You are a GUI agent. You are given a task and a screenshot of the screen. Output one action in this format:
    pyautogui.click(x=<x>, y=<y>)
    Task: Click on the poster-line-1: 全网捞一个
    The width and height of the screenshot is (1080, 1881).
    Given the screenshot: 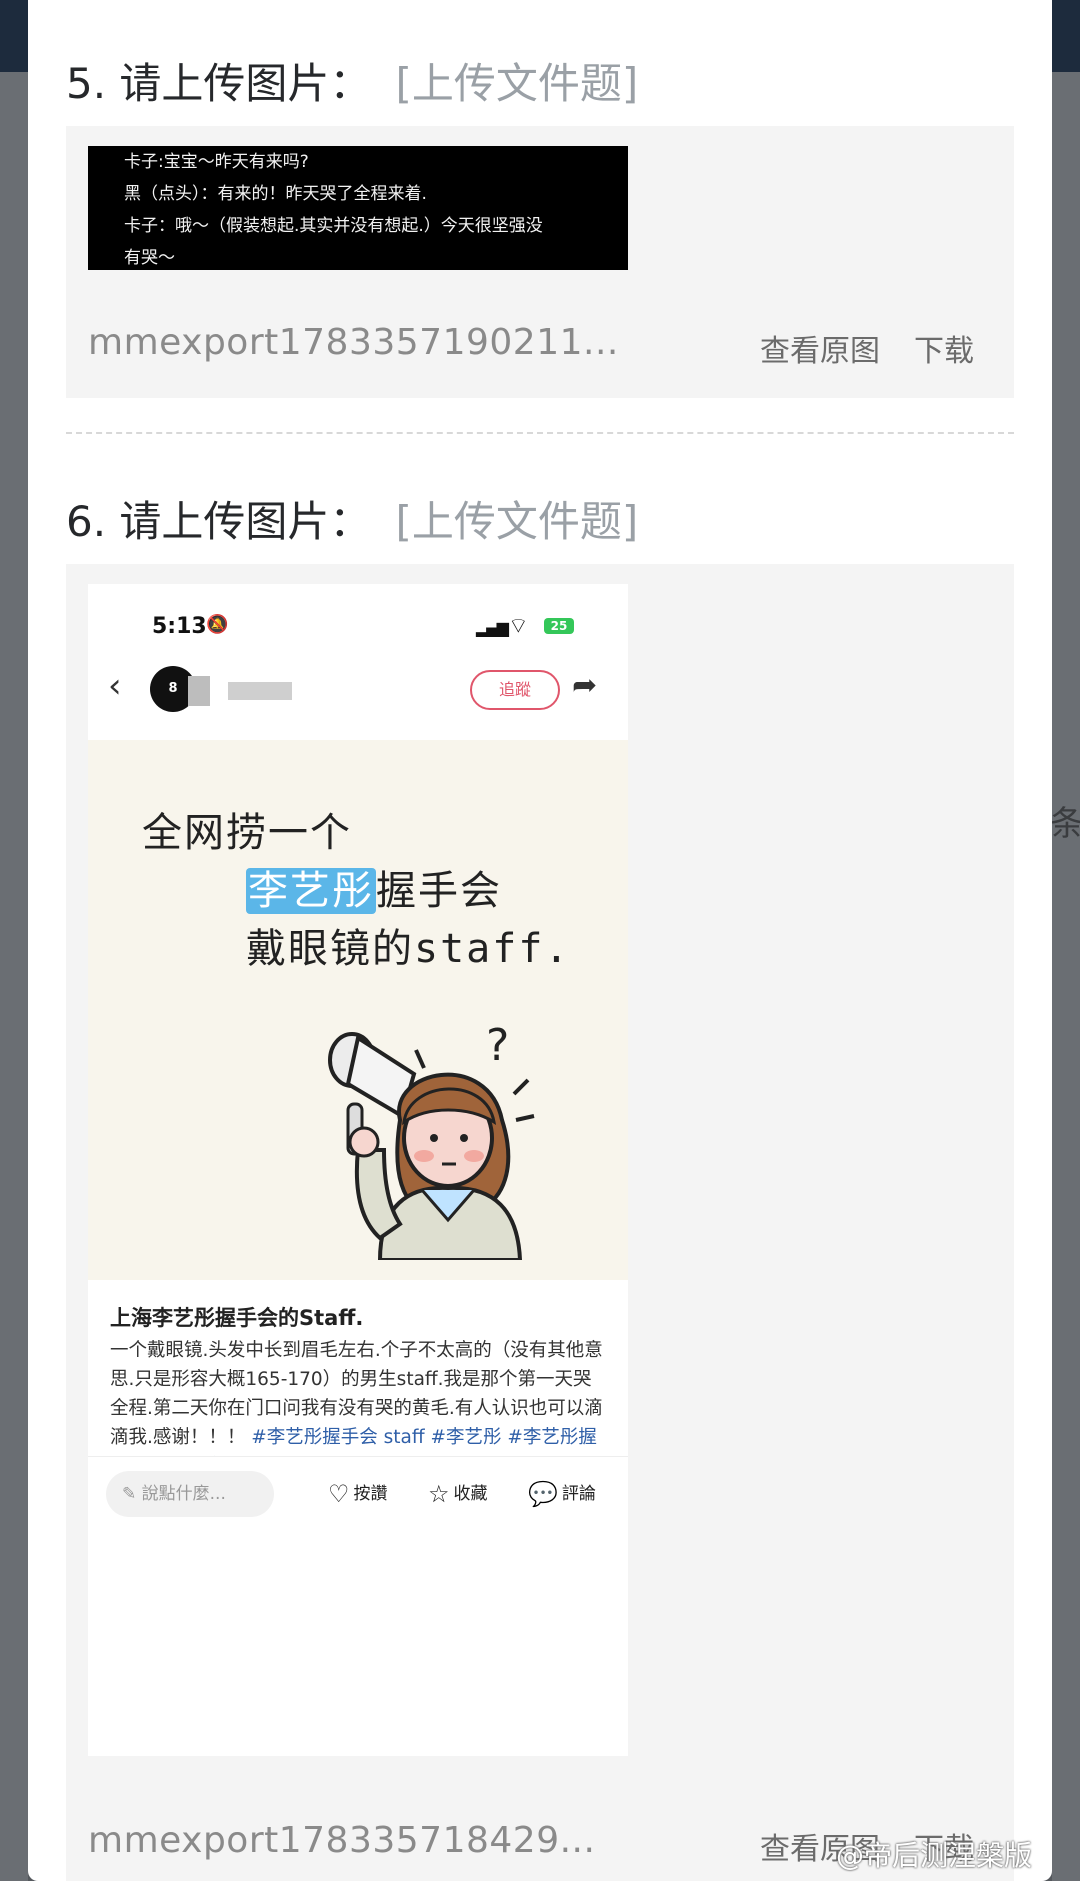 What is the action you would take?
    pyautogui.click(x=247, y=833)
    